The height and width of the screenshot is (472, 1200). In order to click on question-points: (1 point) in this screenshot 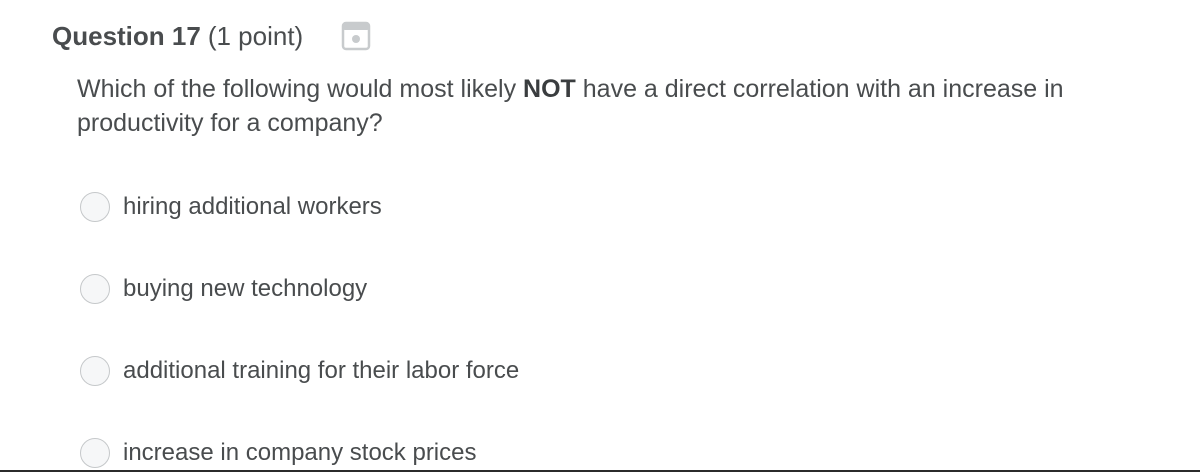, I will do `click(255, 35)`.